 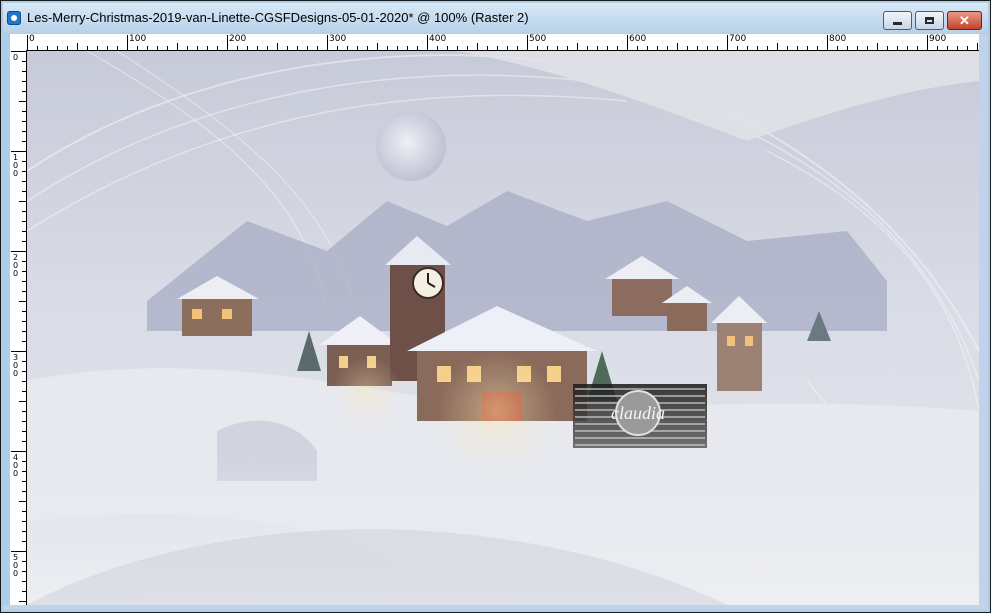 I want to click on ruler-label: 600, so click(x=638, y=39).